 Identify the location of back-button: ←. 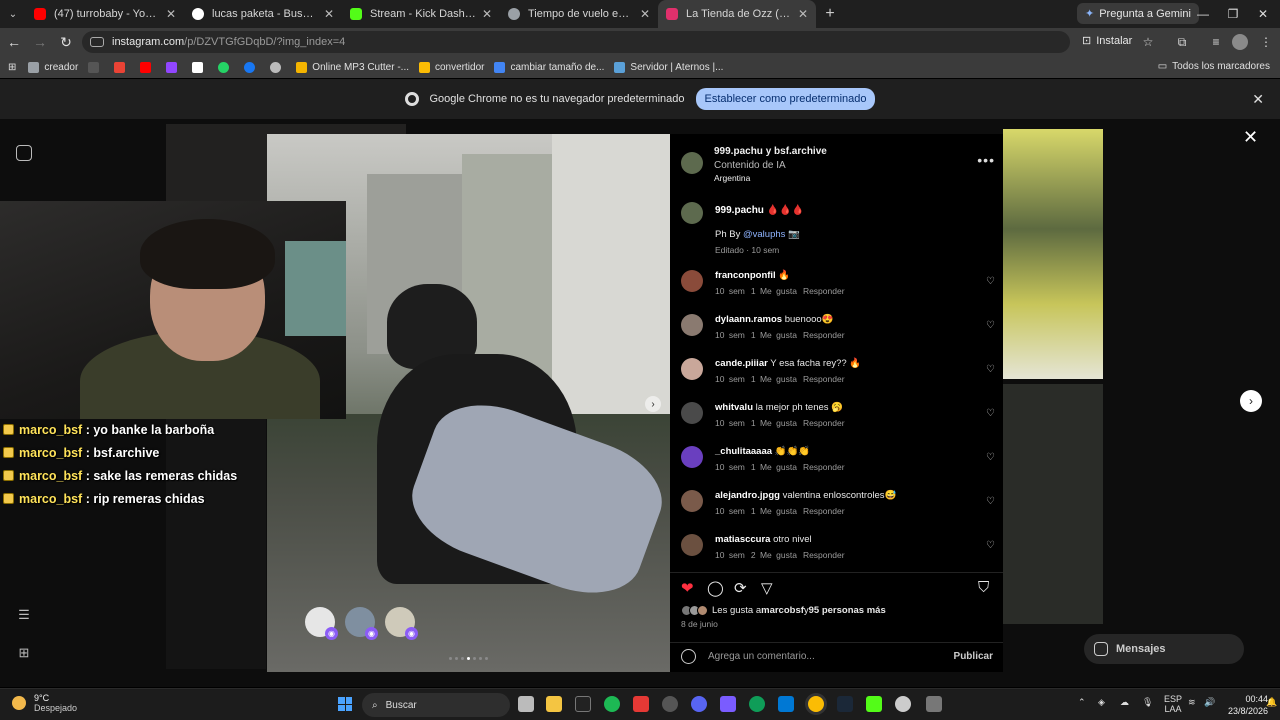
(14, 42).